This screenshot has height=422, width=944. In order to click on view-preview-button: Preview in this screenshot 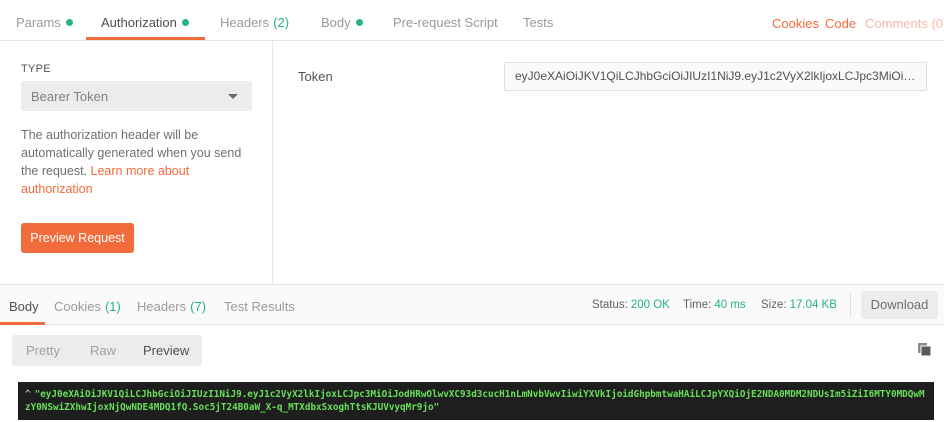, I will do `click(166, 350)`.